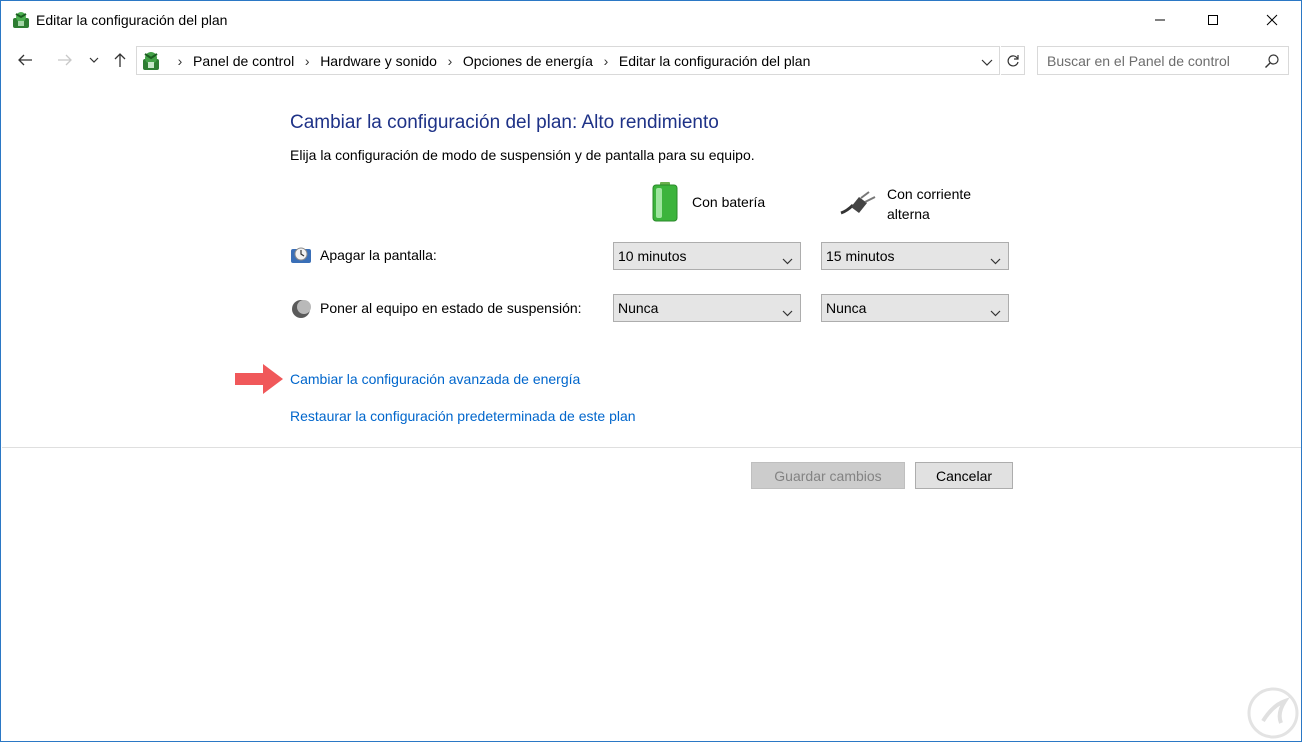 This screenshot has height=742, width=1302. I want to click on highlight-arrow-icon, so click(259, 381).